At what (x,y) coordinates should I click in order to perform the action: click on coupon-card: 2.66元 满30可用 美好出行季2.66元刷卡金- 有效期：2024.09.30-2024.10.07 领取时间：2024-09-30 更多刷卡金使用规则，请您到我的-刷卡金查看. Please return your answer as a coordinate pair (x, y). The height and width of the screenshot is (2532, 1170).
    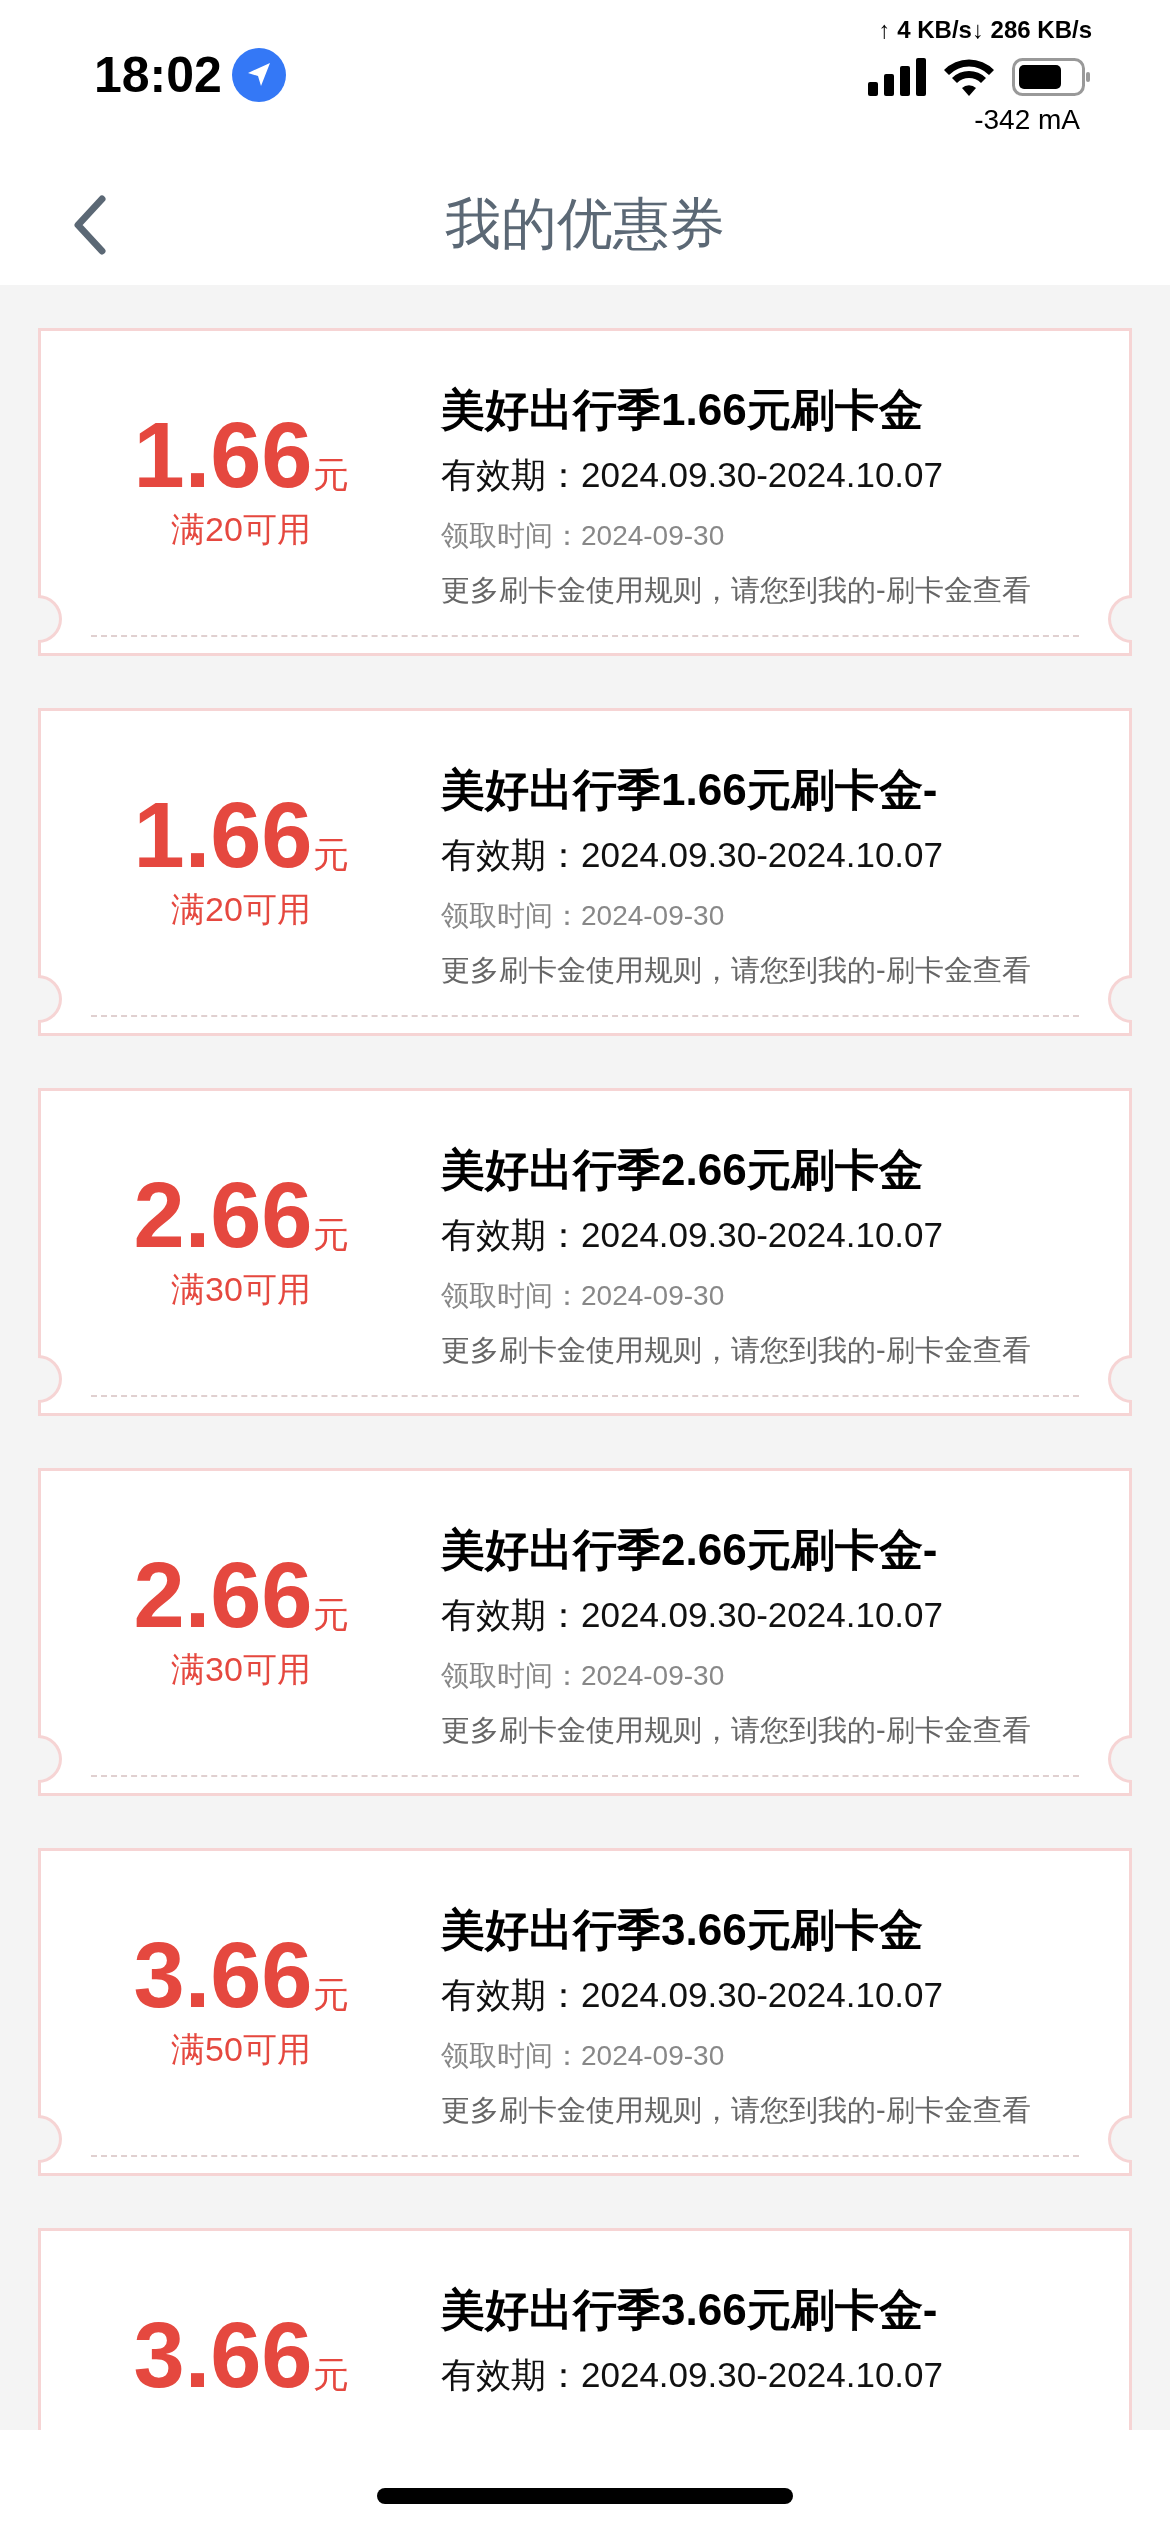
    Looking at the image, I should click on (585, 1632).